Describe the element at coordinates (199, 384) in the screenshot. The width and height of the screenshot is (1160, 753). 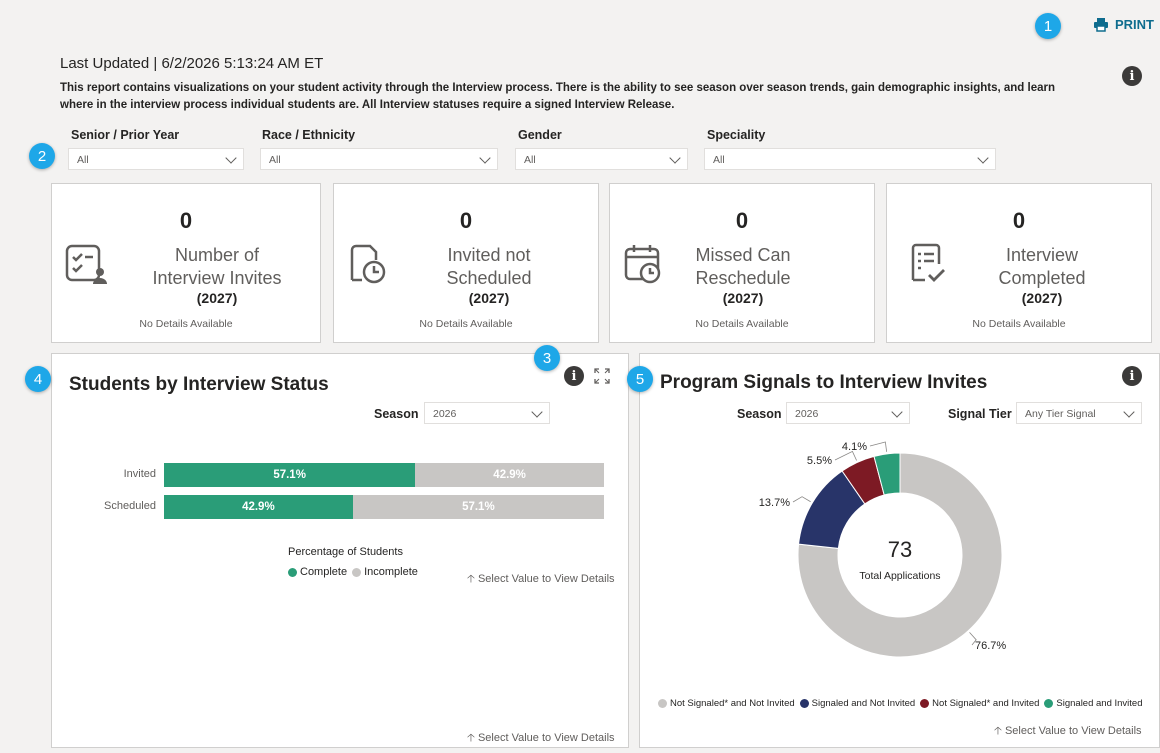
I see `status-panel-title: Students by Interview Status` at that location.